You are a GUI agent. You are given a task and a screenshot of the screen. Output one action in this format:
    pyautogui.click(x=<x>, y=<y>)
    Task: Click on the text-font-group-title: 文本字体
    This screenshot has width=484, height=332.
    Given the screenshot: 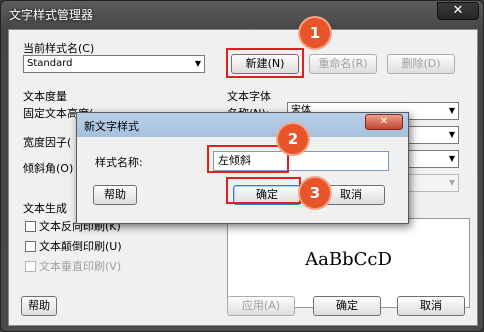 What is the action you would take?
    pyautogui.click(x=249, y=96)
    